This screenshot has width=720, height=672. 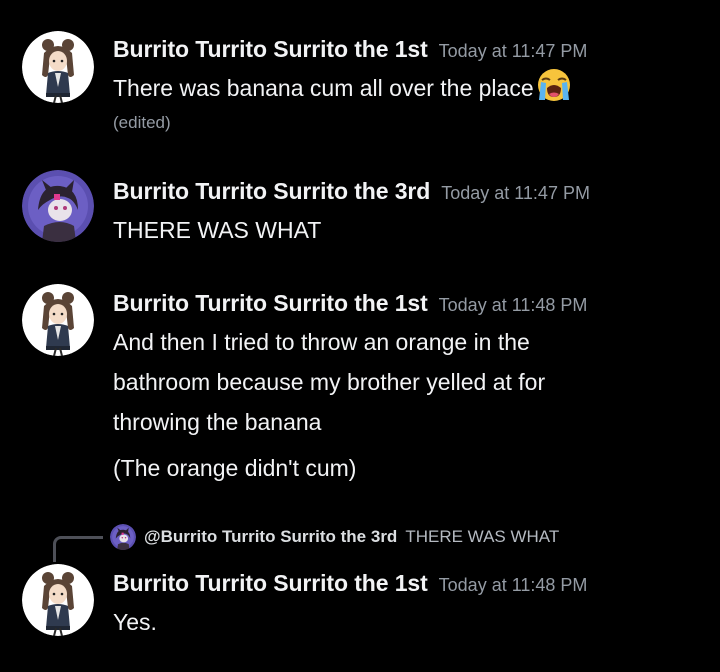 What do you see at coordinates (123, 537) in the screenshot?
I see `reply-avatar` at bounding box center [123, 537].